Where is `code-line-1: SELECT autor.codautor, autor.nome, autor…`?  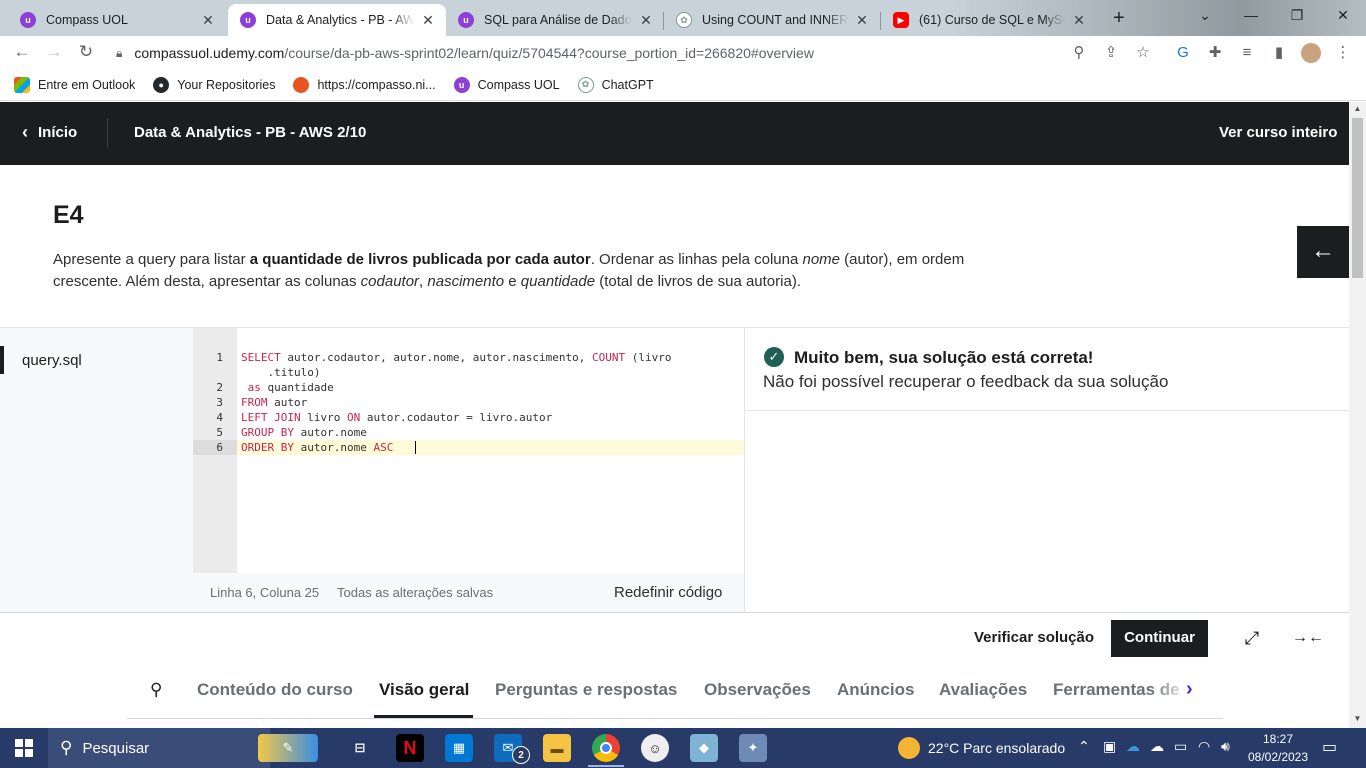 code-line-1: SELECT autor.codautor, autor.nome, autor… is located at coordinates (456, 357).